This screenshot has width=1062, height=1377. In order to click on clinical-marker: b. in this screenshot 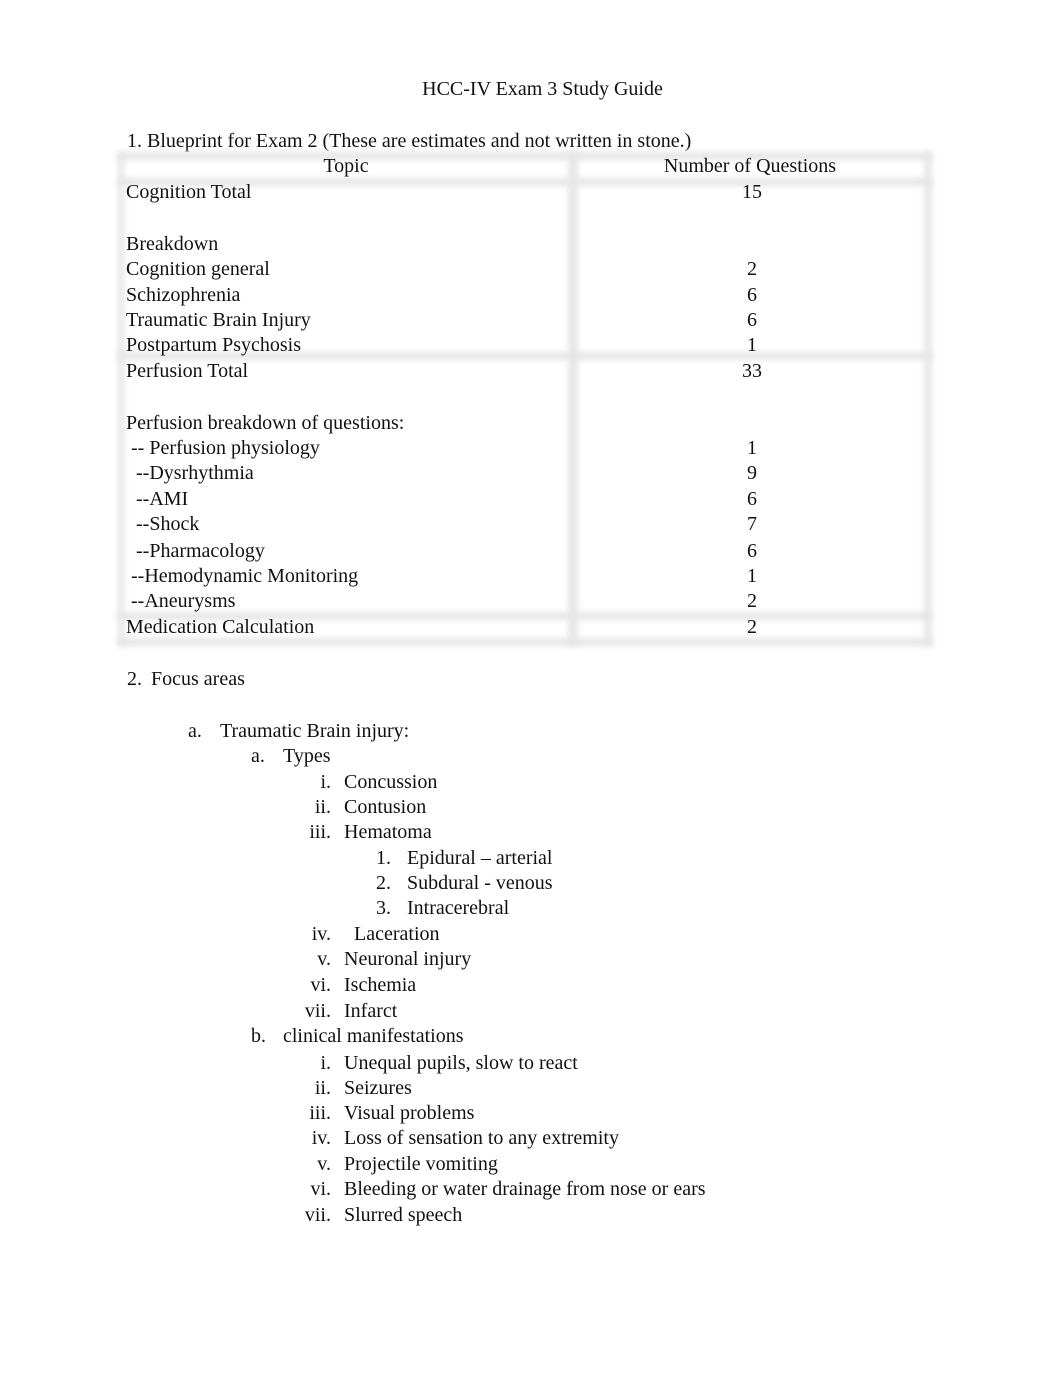, I will do `click(258, 1036)`.